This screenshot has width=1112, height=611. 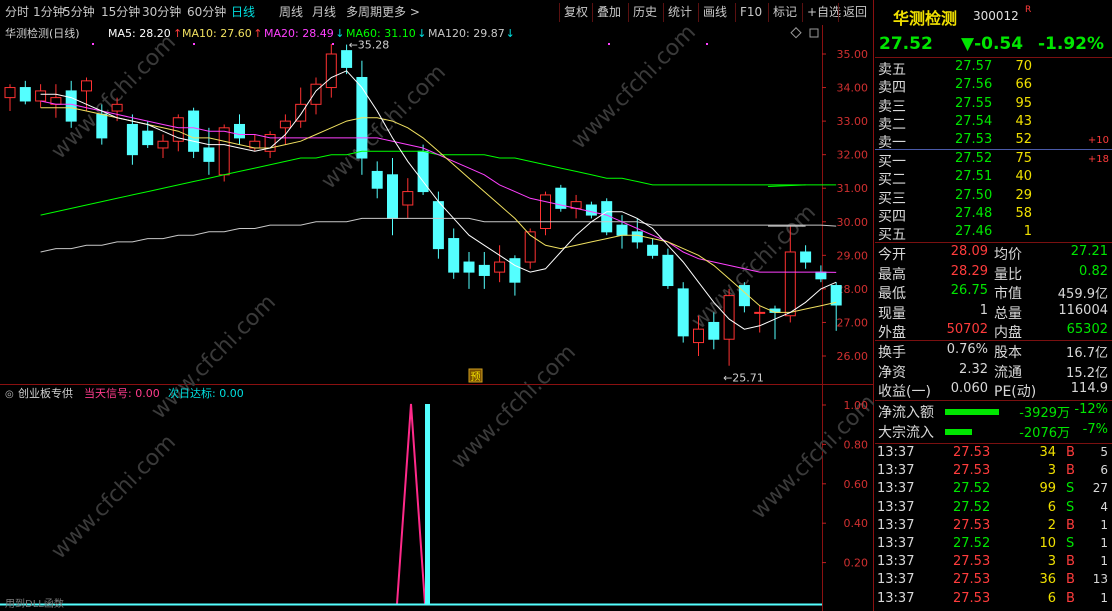 What do you see at coordinates (856, 563) in the screenshot?
I see `indicator-tick-label: 0.20` at bounding box center [856, 563].